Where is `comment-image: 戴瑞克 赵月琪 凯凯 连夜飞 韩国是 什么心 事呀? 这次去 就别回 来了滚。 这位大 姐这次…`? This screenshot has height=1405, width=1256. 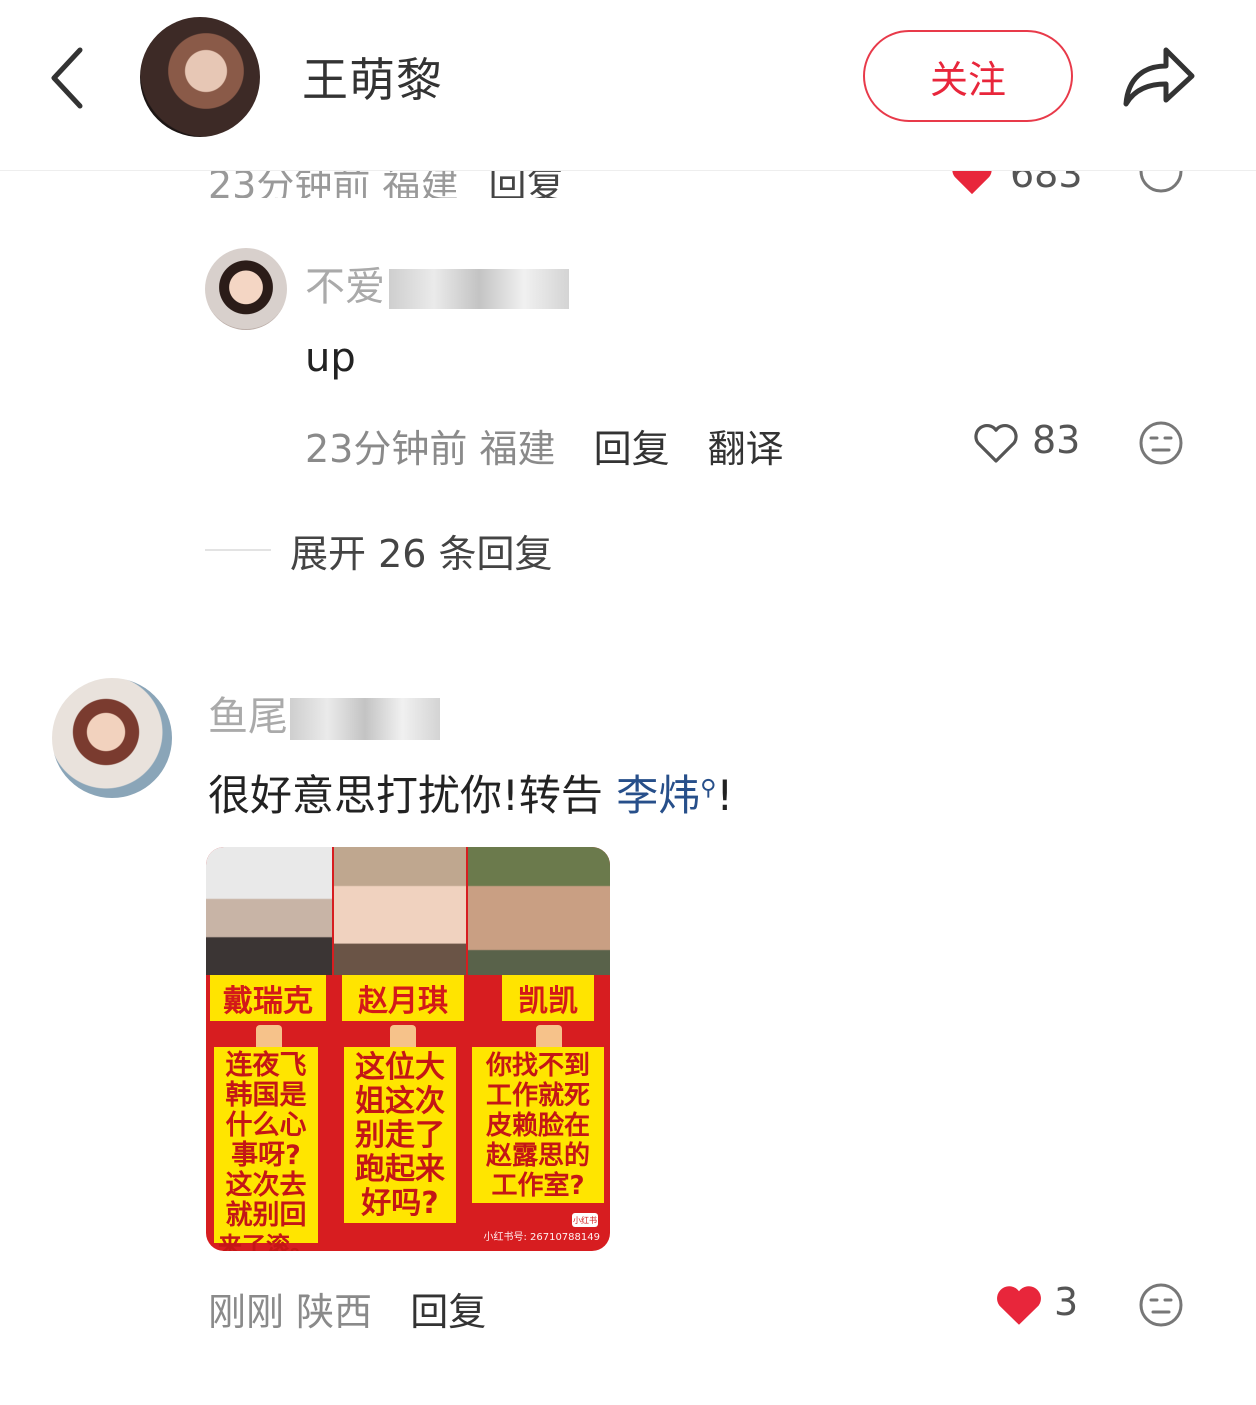
comment-image: 戴瑞克 赵月琪 凯凯 连夜飞 韩国是 什么心 事呀? 这次去 就别回 来了滚。 这位大 姐这次… is located at coordinates (408, 1049).